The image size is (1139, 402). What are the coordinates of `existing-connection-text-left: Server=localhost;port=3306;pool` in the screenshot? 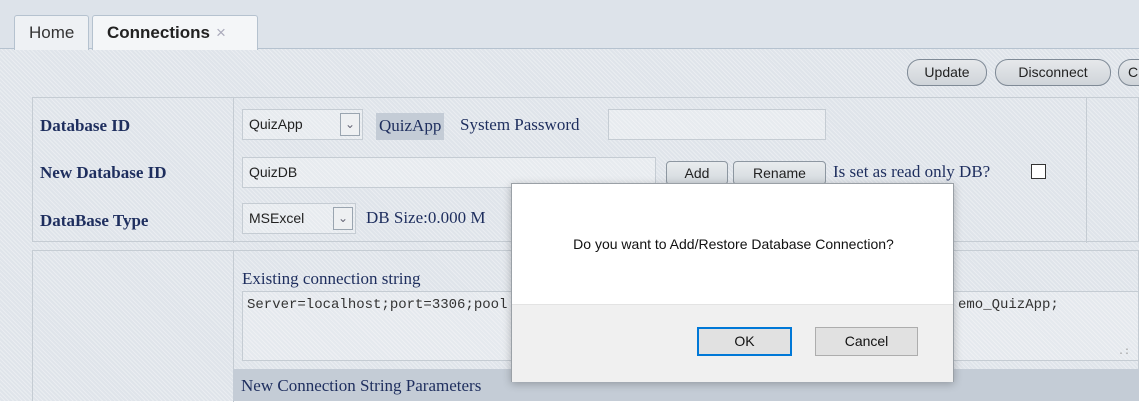 It's located at (377, 305).